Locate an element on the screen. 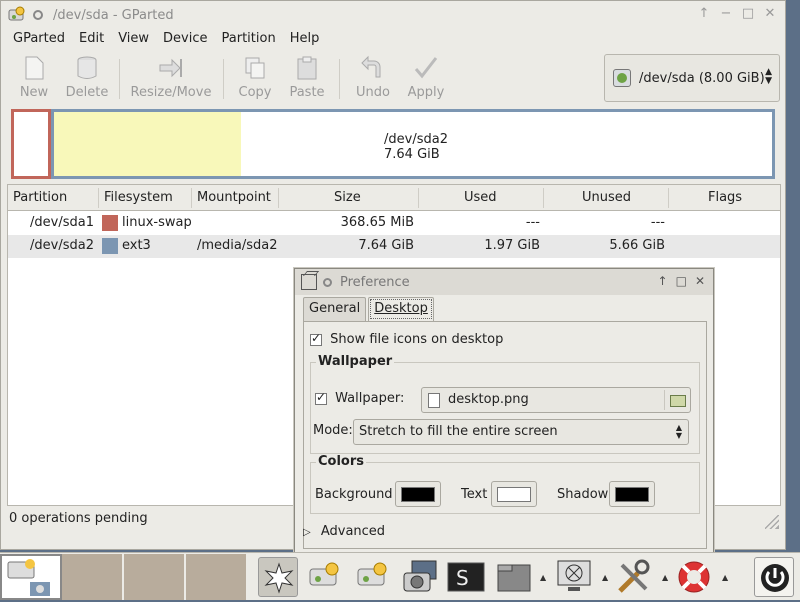 This screenshot has width=800, height=602. show-icons-row: Show file icons on desktop is located at coordinates (407, 339).